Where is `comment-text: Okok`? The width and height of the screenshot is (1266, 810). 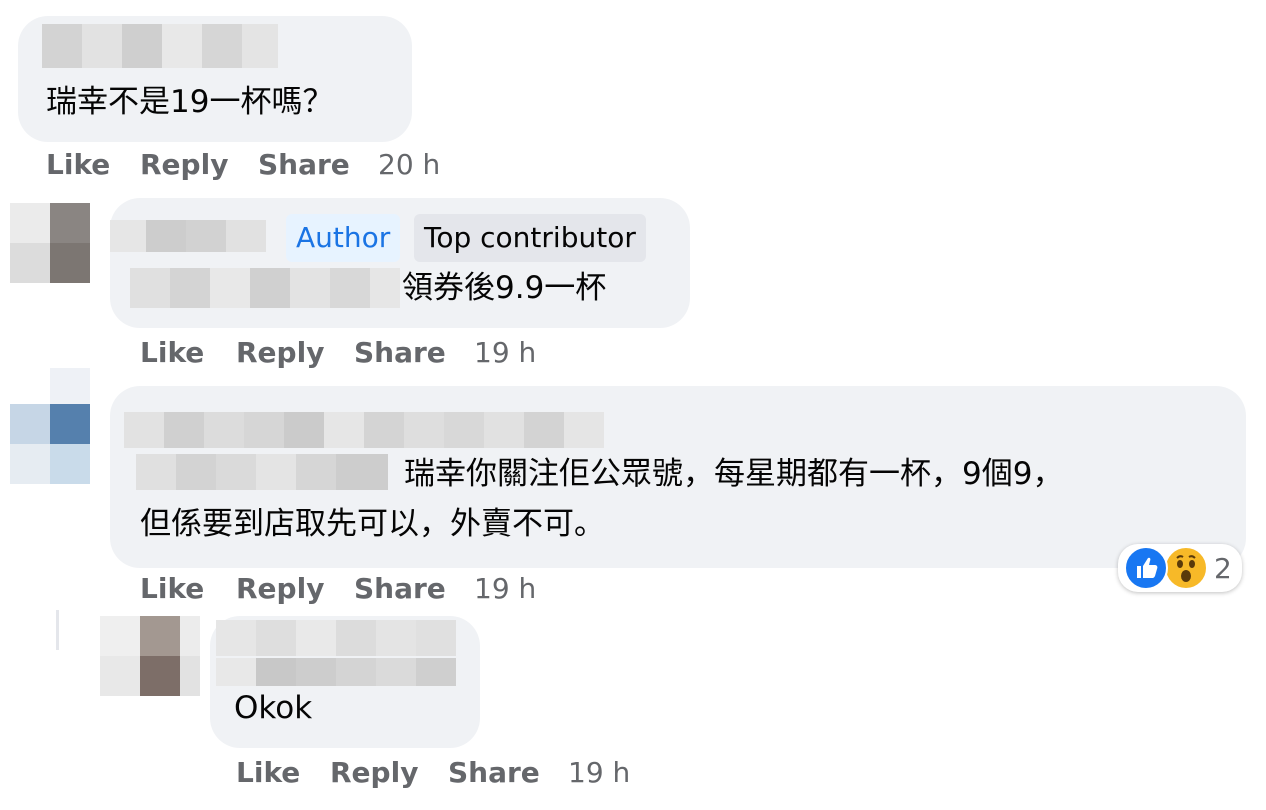 comment-text: Okok is located at coordinates (273, 708).